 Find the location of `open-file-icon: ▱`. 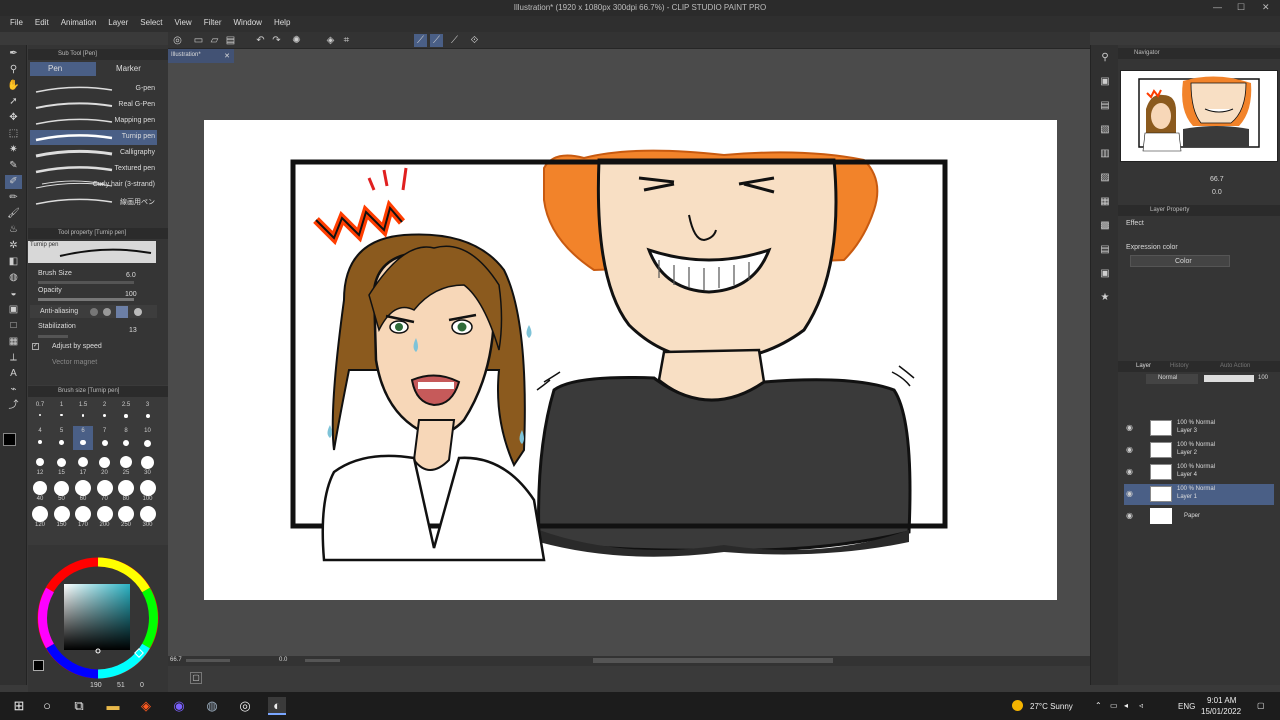

open-file-icon: ▱ is located at coordinates (214, 40).